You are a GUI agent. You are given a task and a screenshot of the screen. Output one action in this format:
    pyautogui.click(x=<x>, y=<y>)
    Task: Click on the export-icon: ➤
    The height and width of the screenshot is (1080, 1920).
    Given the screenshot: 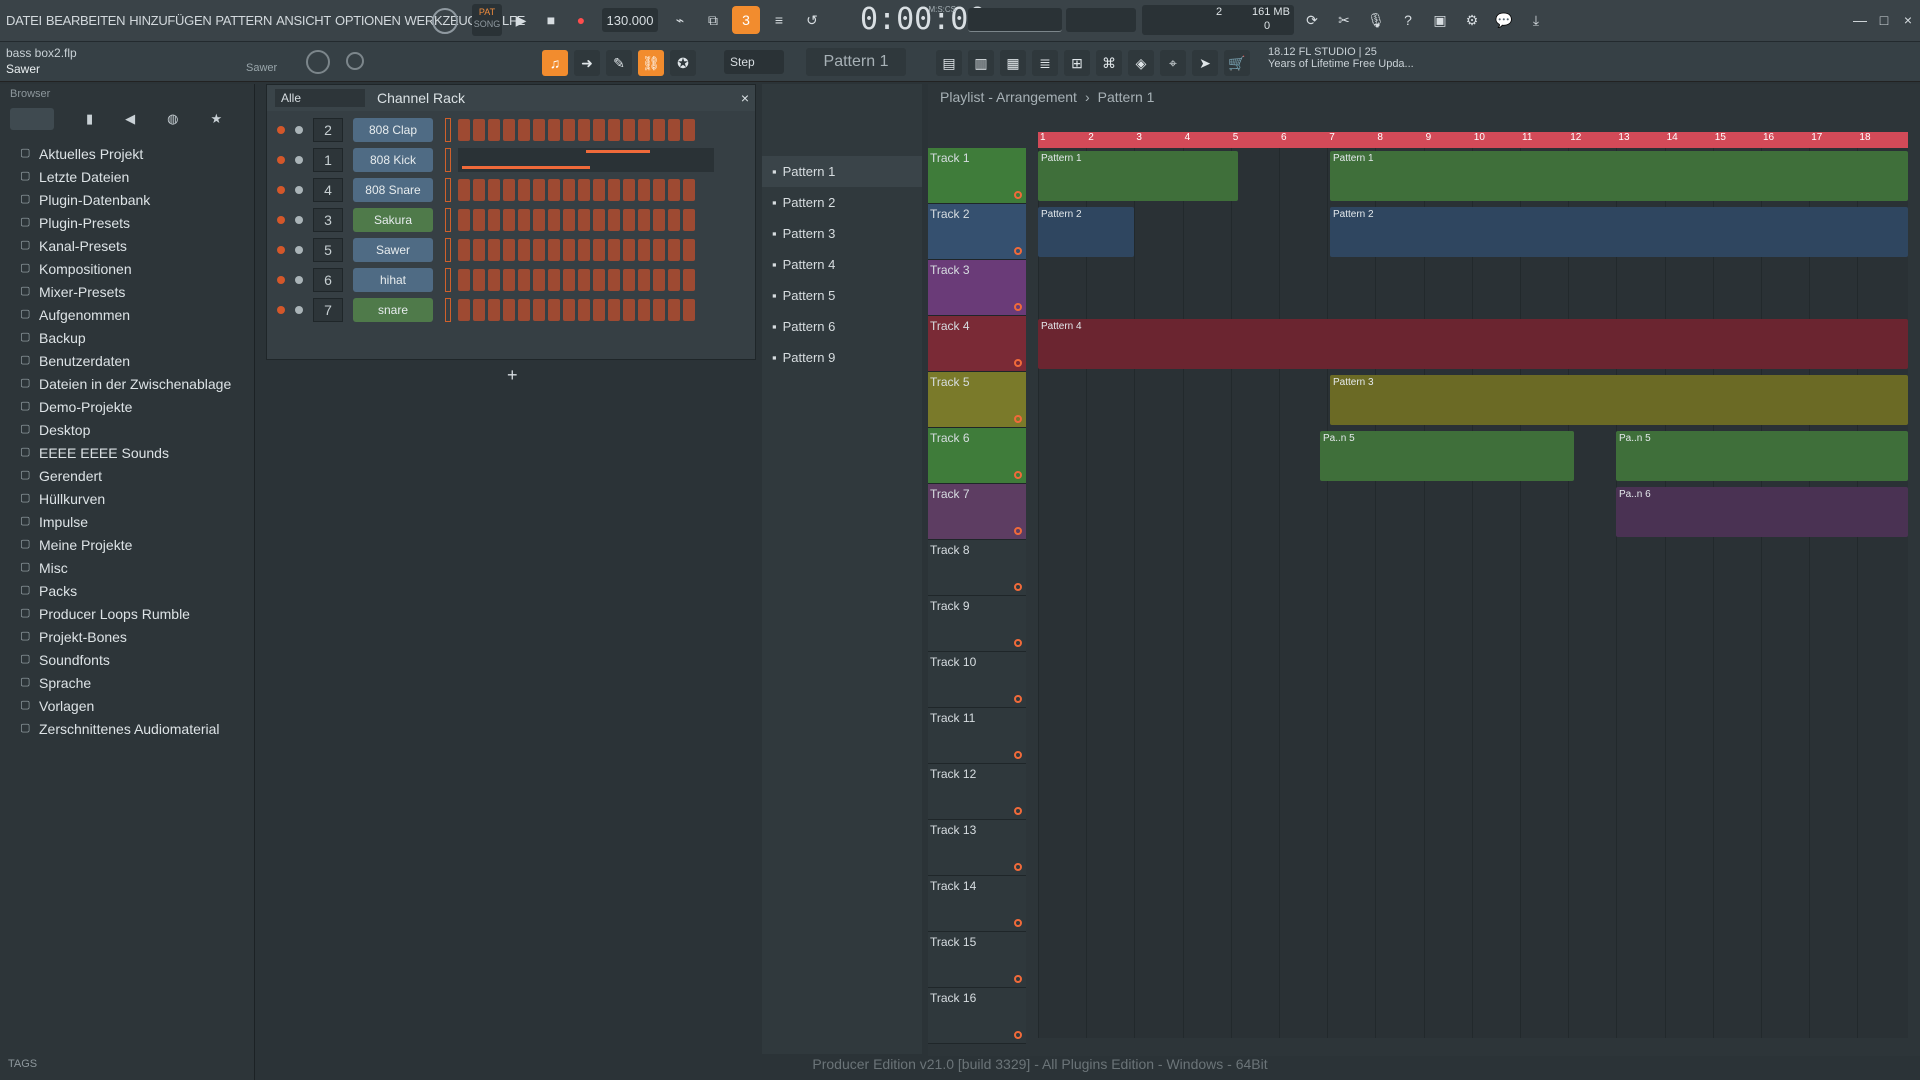 What is the action you would take?
    pyautogui.click(x=1205, y=63)
    